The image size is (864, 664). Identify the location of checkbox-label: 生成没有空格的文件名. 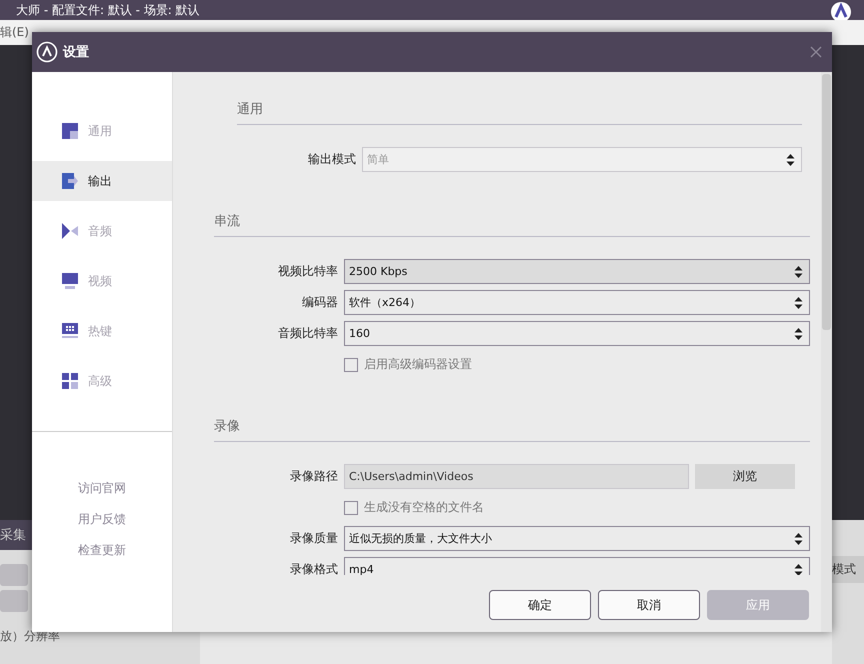
(424, 507).